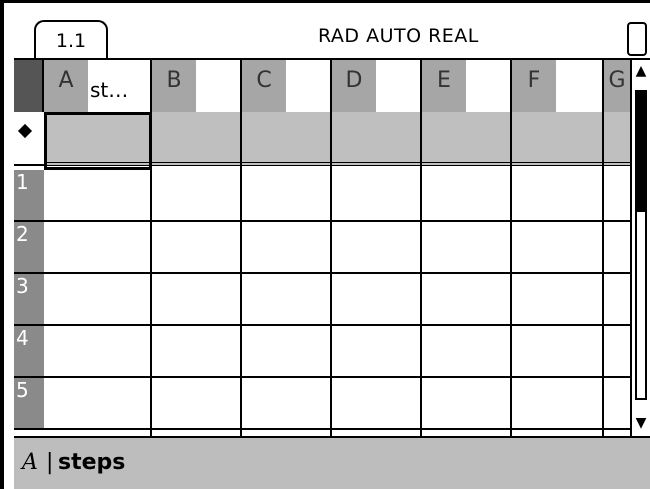 This screenshot has width=650, height=489. Describe the element at coordinates (29, 86) in the screenshot. I see `corner-cell` at that location.